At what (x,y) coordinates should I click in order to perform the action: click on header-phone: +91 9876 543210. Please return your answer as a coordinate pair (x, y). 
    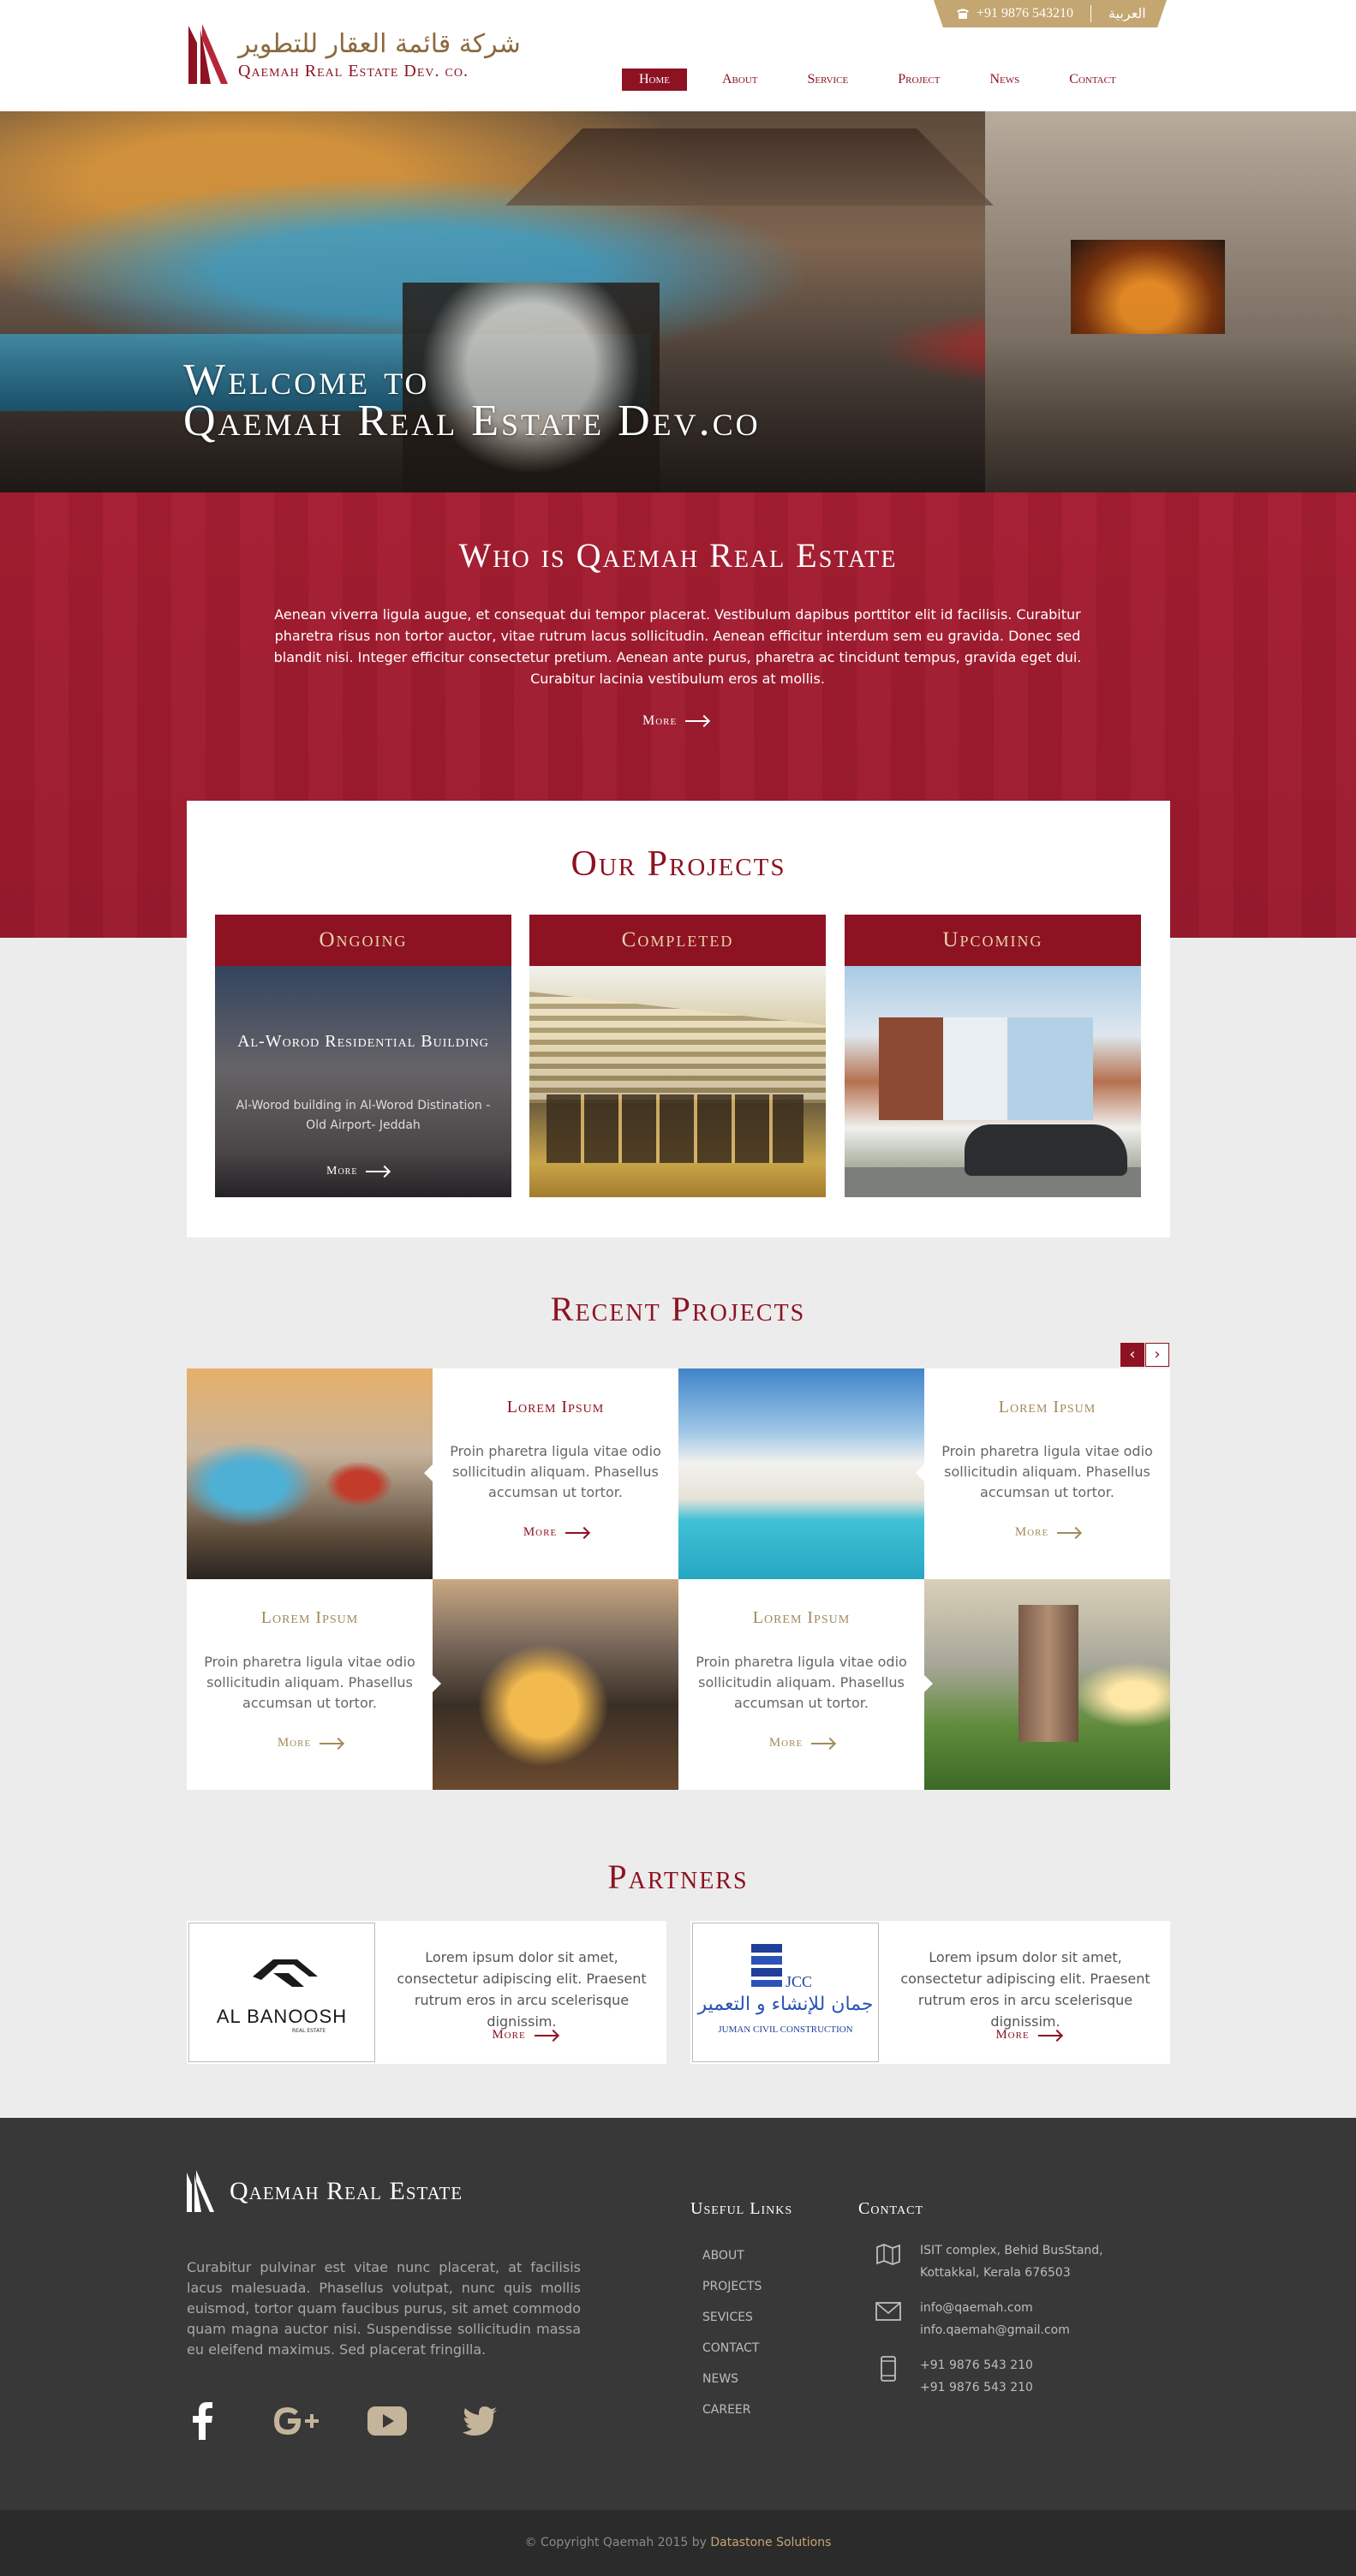
    Looking at the image, I should click on (1012, 13).